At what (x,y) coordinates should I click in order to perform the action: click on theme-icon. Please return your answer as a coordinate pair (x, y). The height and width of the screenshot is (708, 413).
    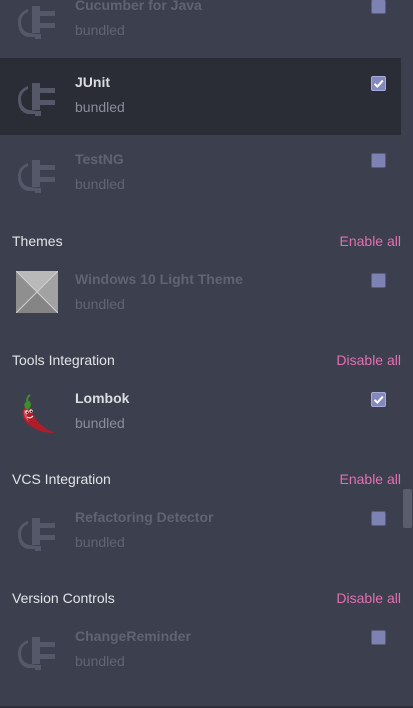
    Looking at the image, I should click on (37, 292).